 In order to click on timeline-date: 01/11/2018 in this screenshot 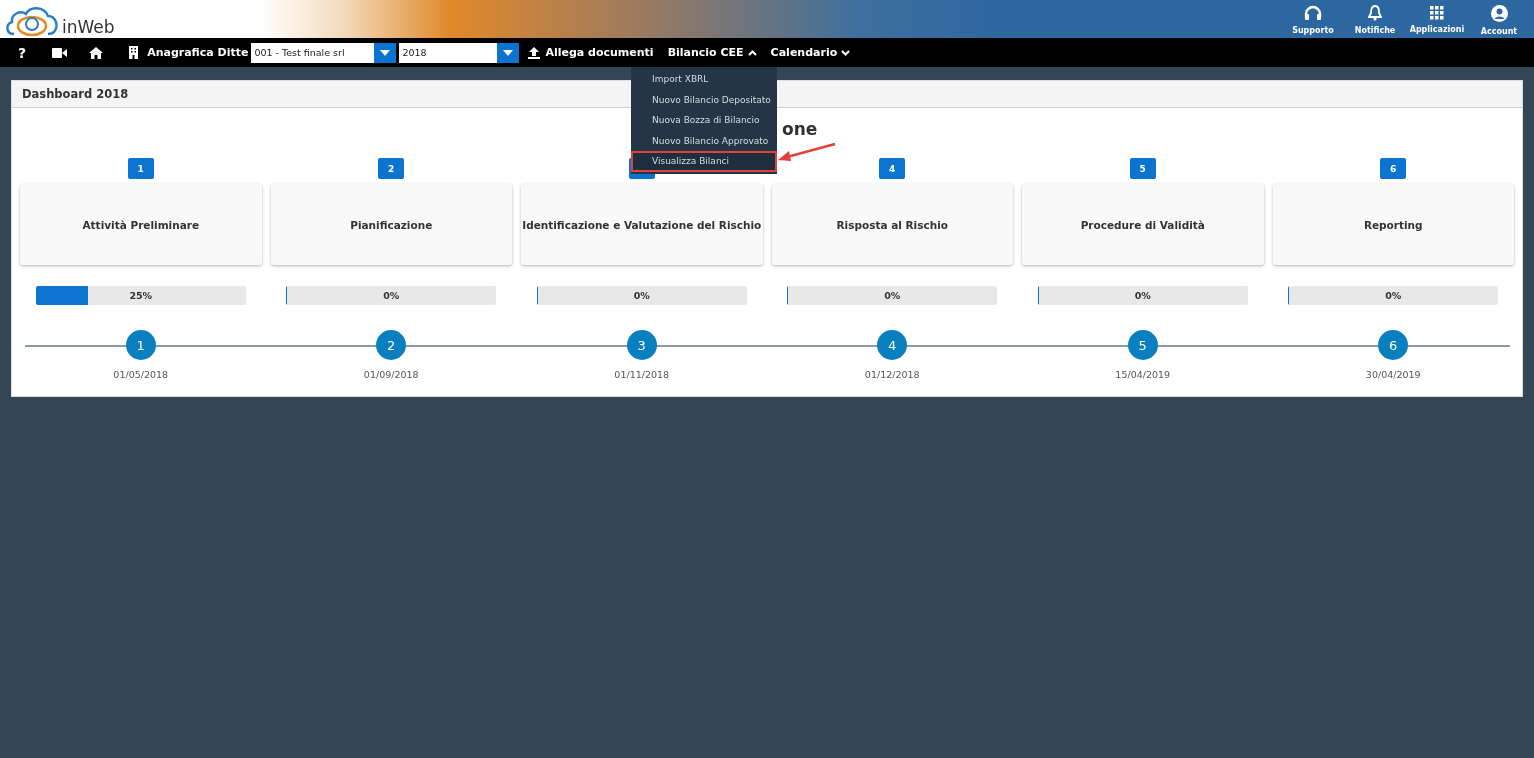, I will do `click(642, 374)`.